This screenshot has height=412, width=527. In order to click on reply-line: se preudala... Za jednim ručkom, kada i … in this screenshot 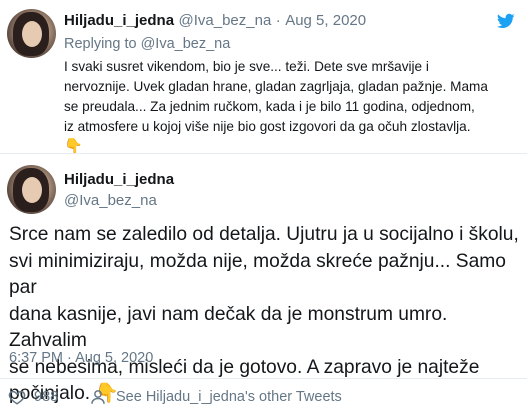, I will do `click(269, 106)`.